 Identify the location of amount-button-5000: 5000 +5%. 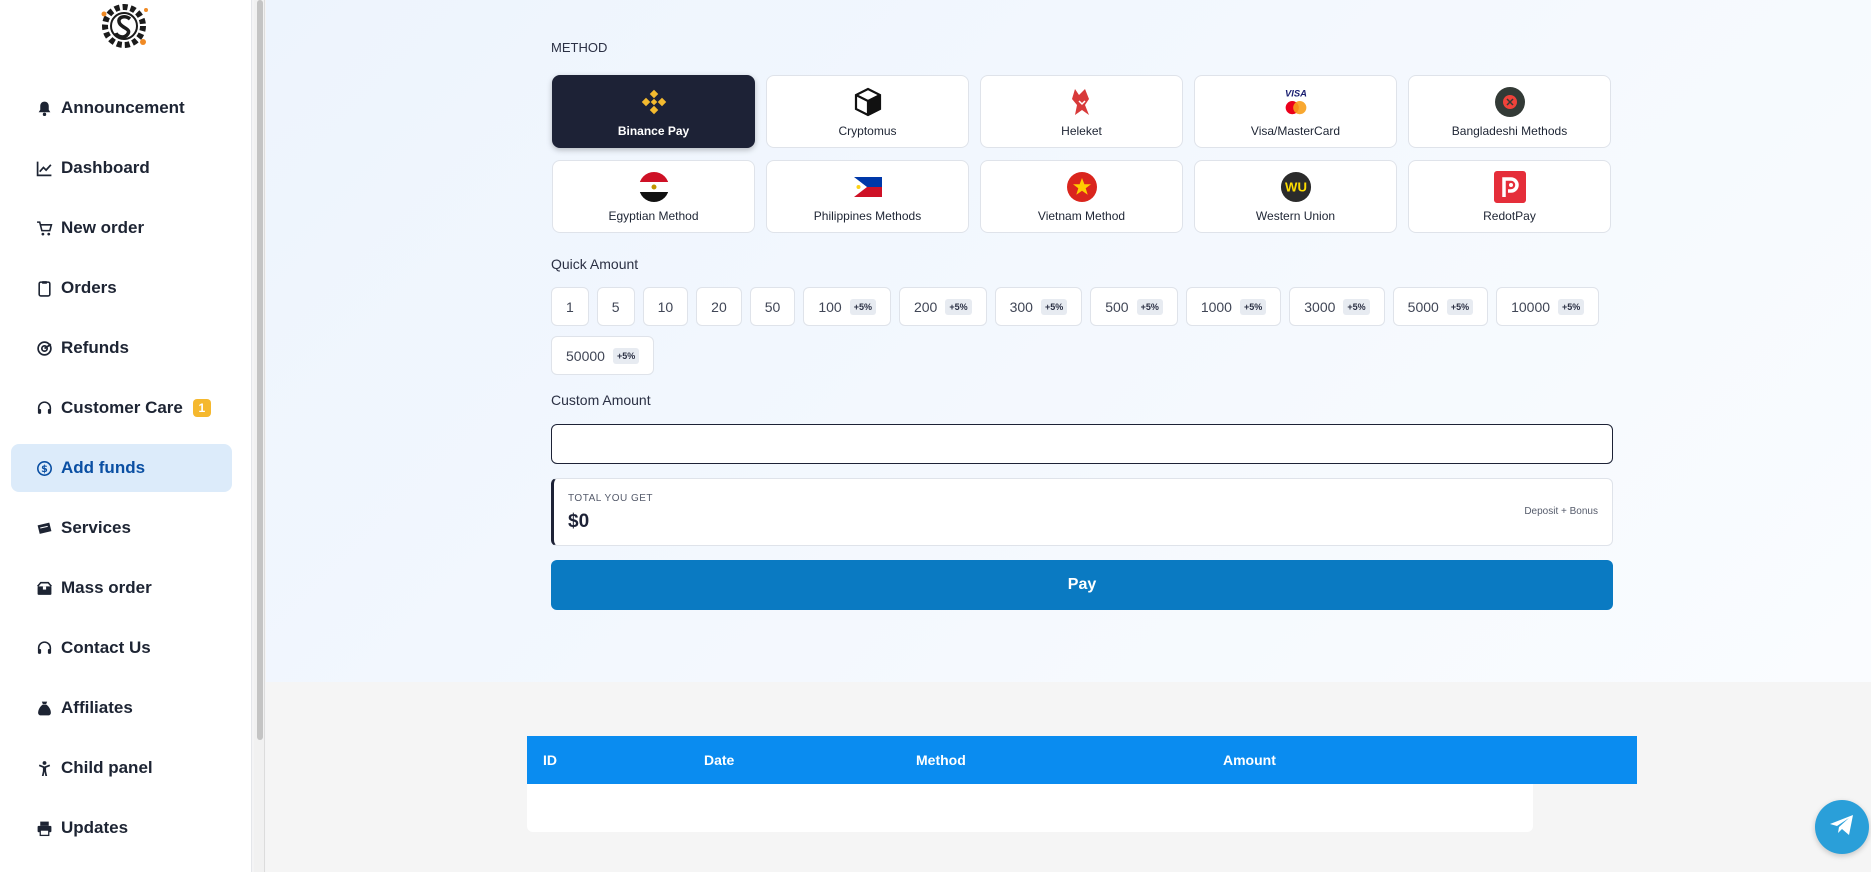
(1440, 306).